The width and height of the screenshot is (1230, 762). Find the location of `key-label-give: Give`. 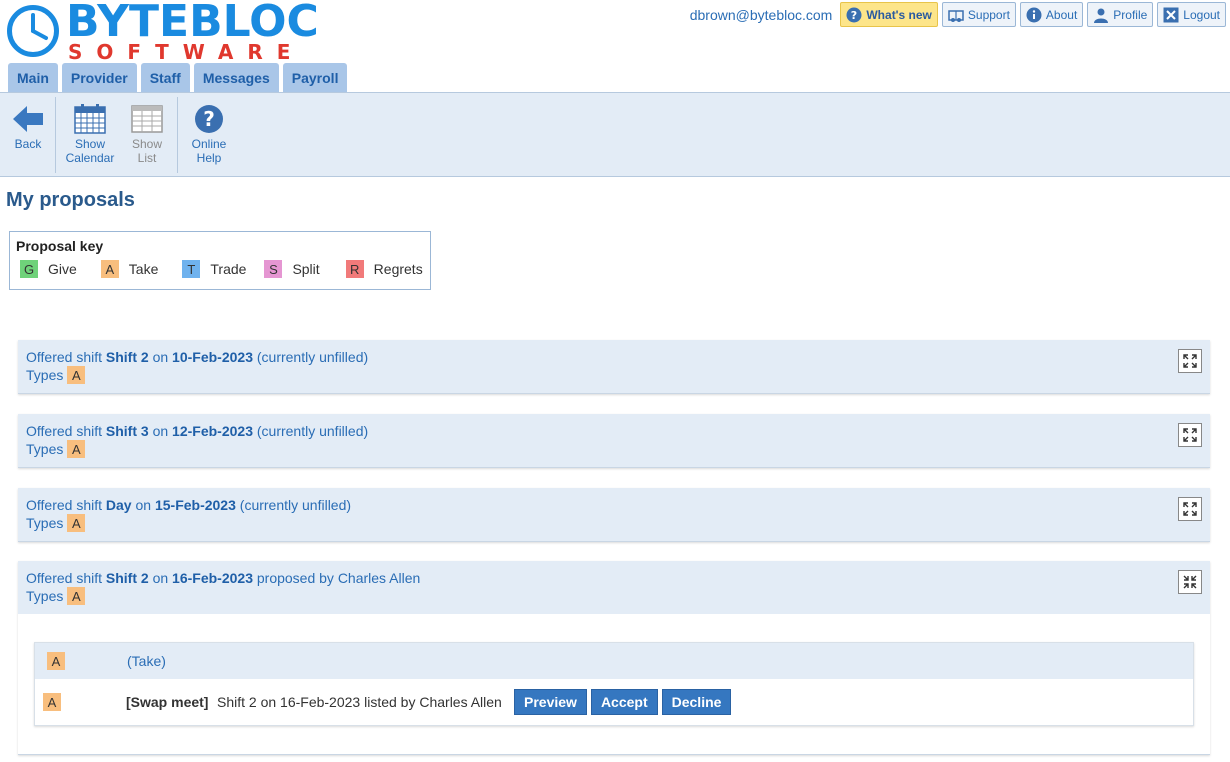

key-label-give: Give is located at coordinates (62, 269).